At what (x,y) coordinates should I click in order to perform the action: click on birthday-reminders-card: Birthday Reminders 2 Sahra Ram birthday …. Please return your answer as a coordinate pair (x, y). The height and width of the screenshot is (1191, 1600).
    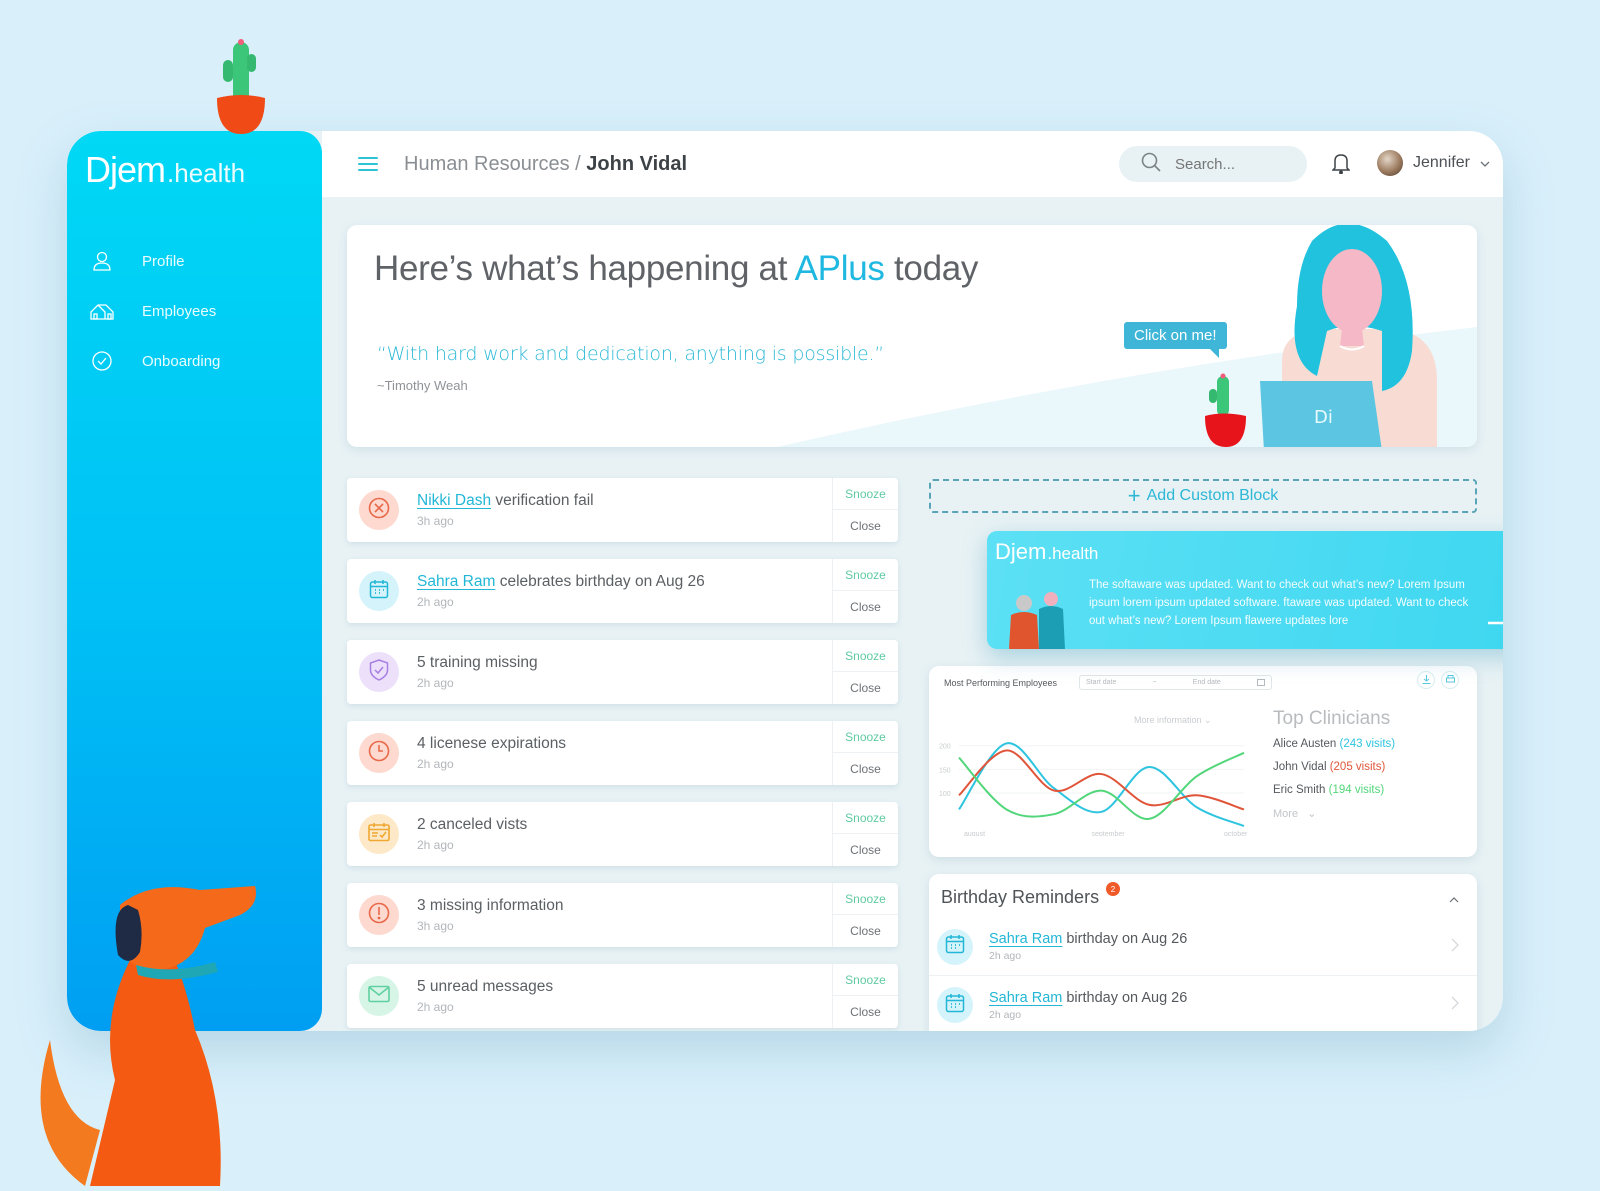
    Looking at the image, I should click on (1203, 952).